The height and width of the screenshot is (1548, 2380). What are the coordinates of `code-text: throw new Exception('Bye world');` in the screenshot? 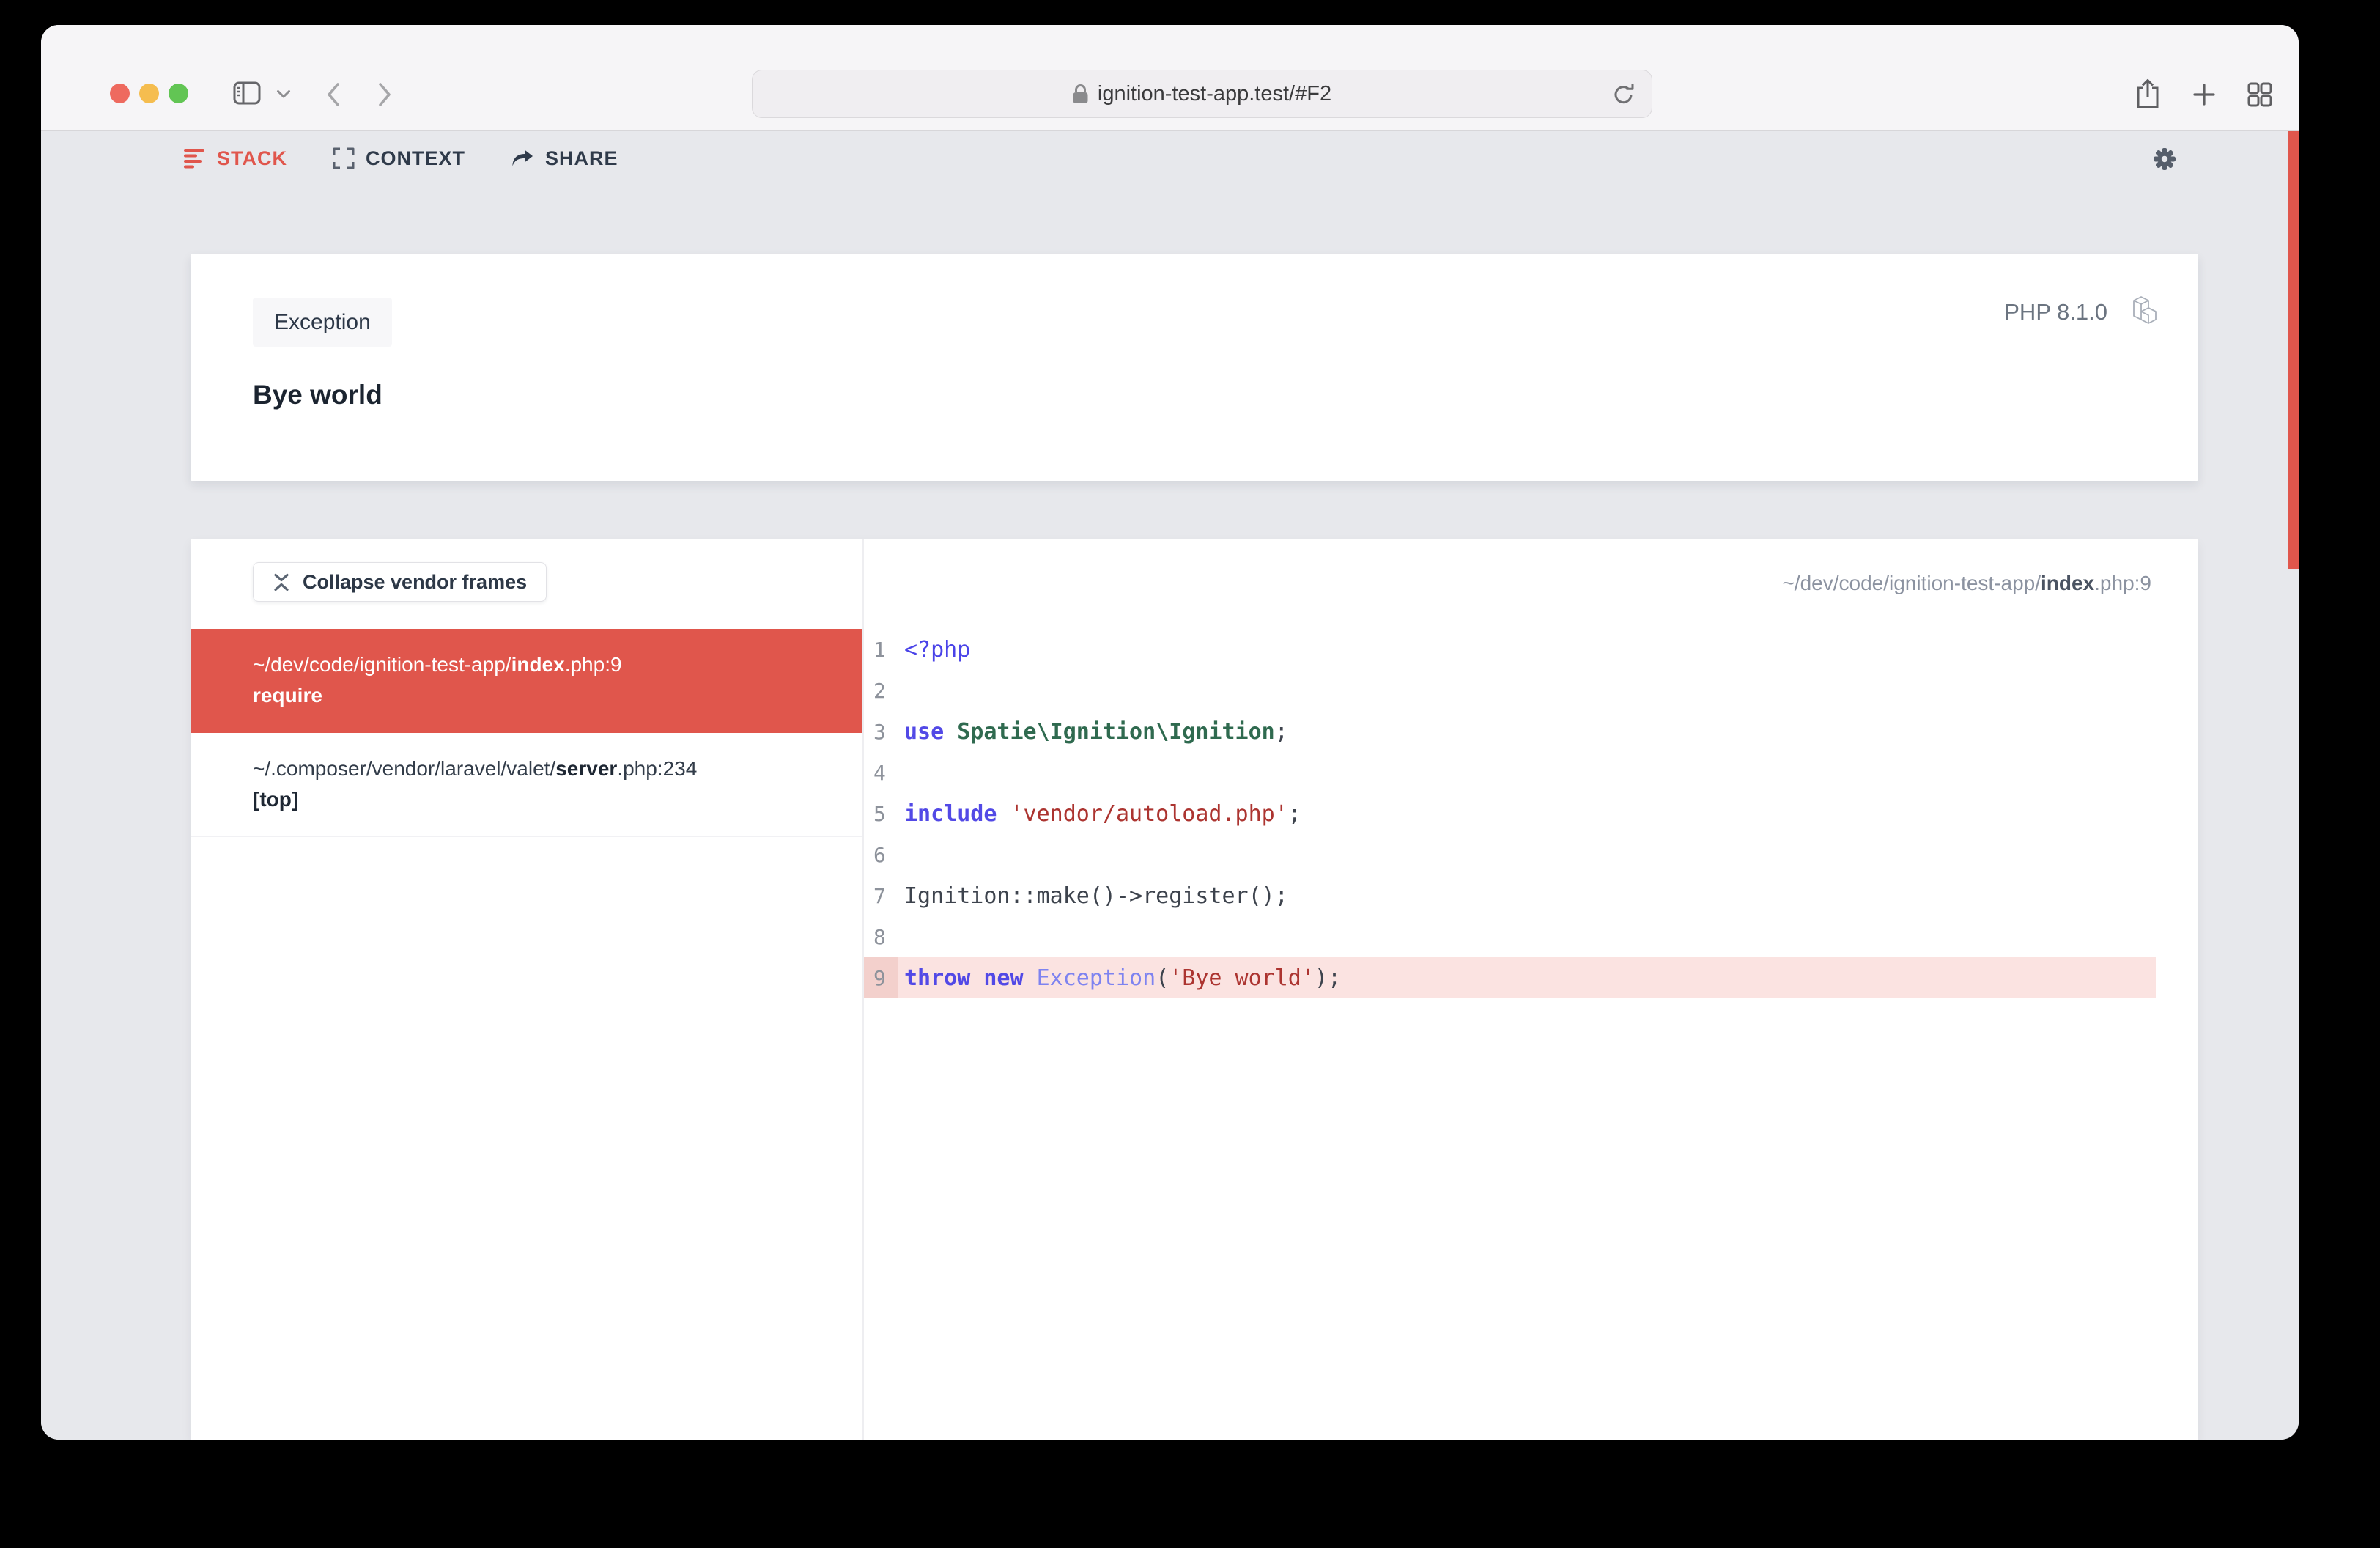 It's located at (1123, 978).